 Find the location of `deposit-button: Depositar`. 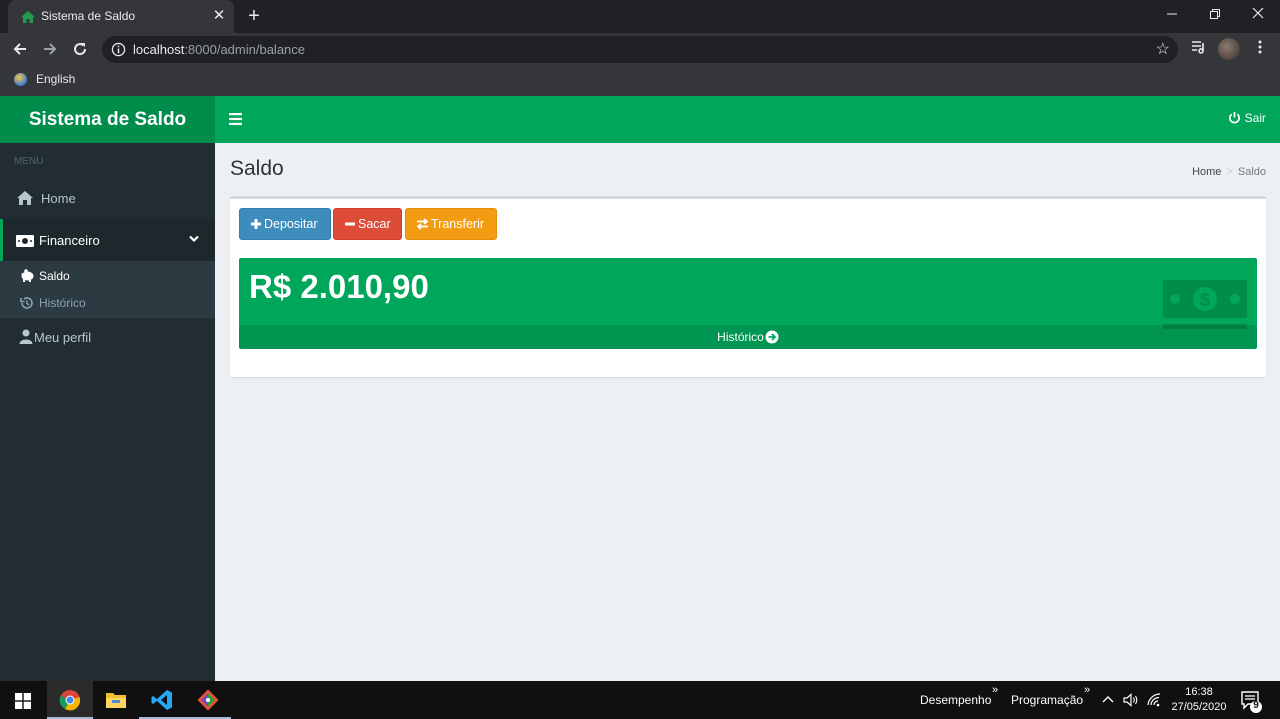

deposit-button: Depositar is located at coordinates (285, 224).